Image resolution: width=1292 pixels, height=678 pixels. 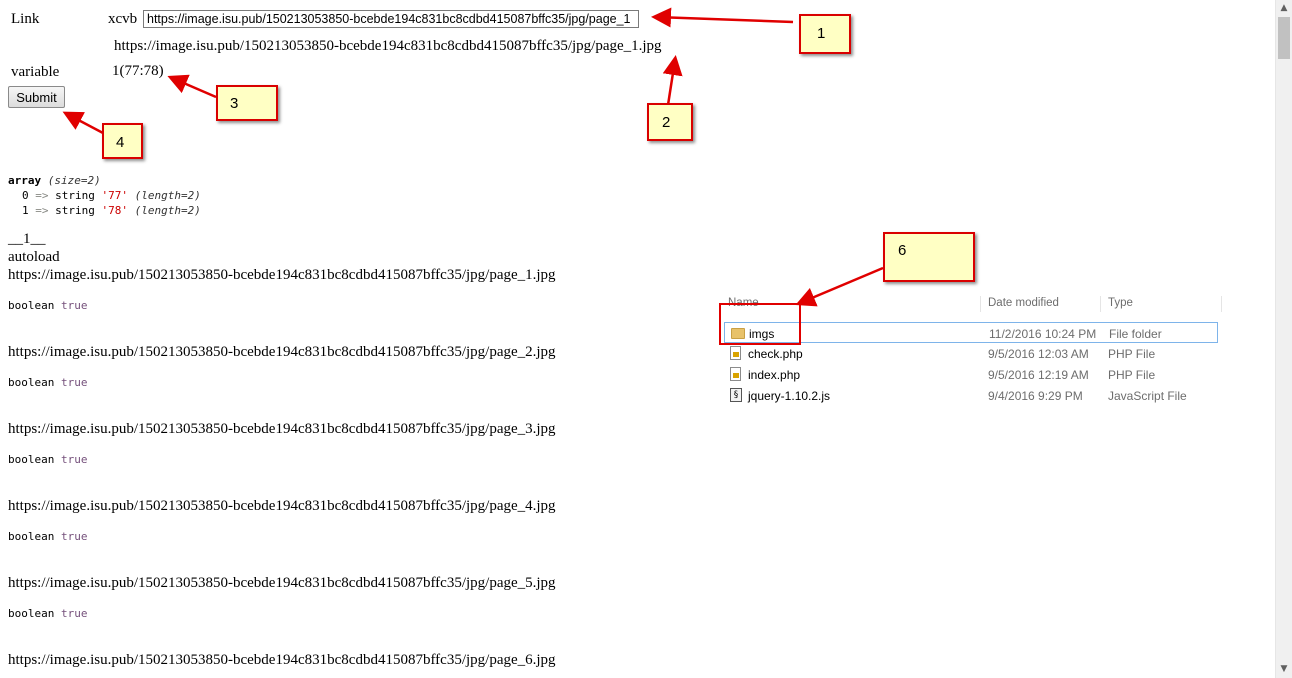 What do you see at coordinates (234, 103) in the screenshot?
I see `callout-number: 3` at bounding box center [234, 103].